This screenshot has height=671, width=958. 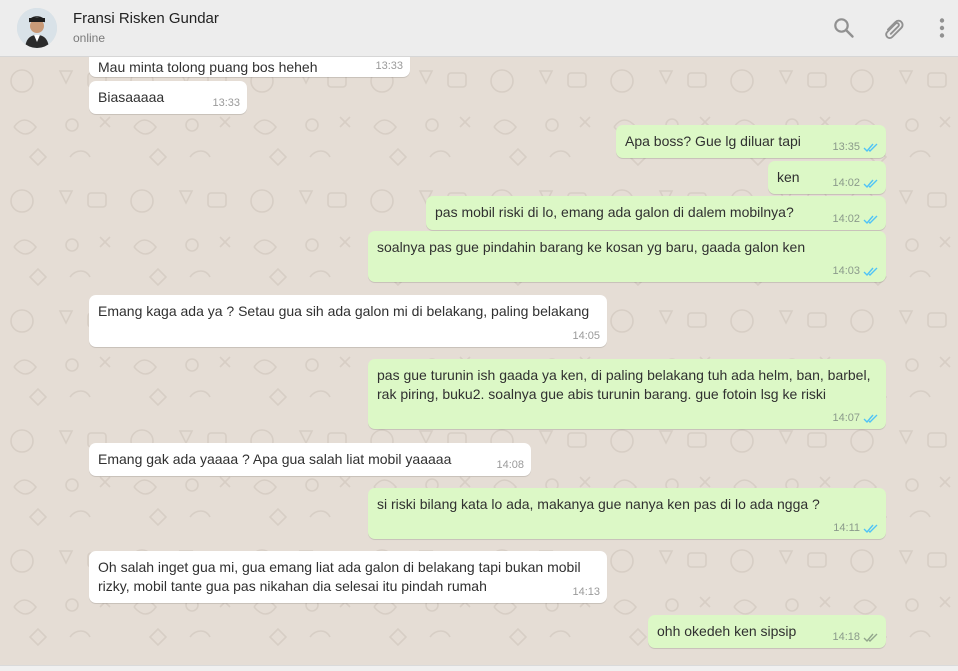 What do you see at coordinates (846, 271) in the screenshot?
I see `message-time: 14:03` at bounding box center [846, 271].